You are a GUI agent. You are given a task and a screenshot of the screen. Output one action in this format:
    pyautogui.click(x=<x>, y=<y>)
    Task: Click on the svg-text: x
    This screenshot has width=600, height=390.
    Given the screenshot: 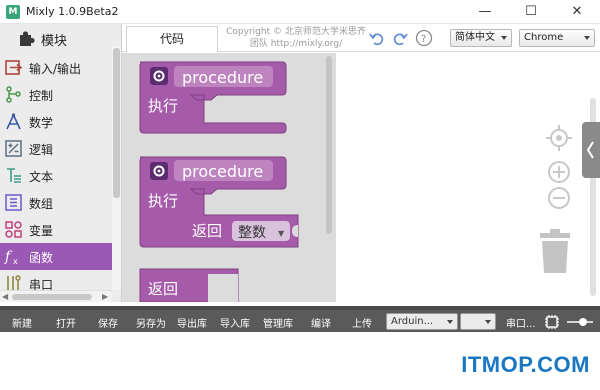 What is the action you would take?
    pyautogui.click(x=15, y=261)
    